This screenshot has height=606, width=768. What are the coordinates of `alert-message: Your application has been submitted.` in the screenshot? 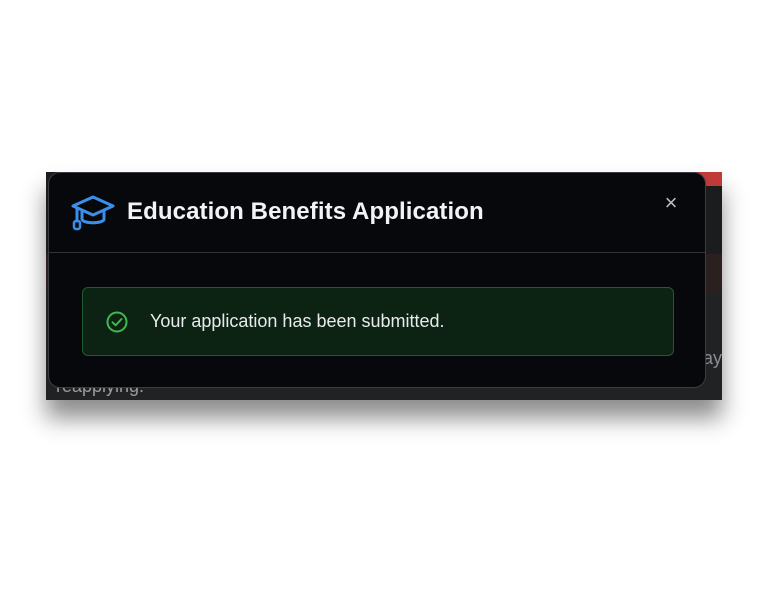 It's located at (297, 321).